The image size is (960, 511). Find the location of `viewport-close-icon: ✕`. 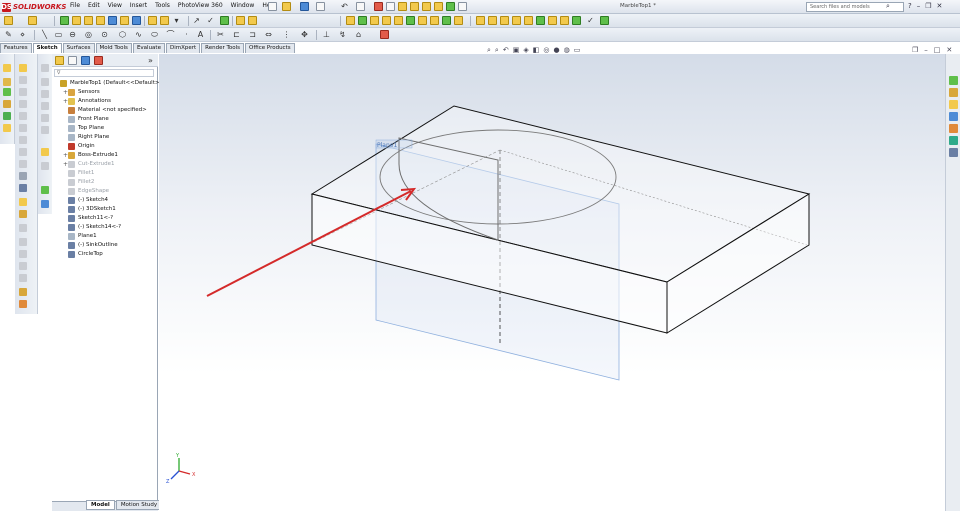

viewport-close-icon: ✕ is located at coordinates (949, 50).